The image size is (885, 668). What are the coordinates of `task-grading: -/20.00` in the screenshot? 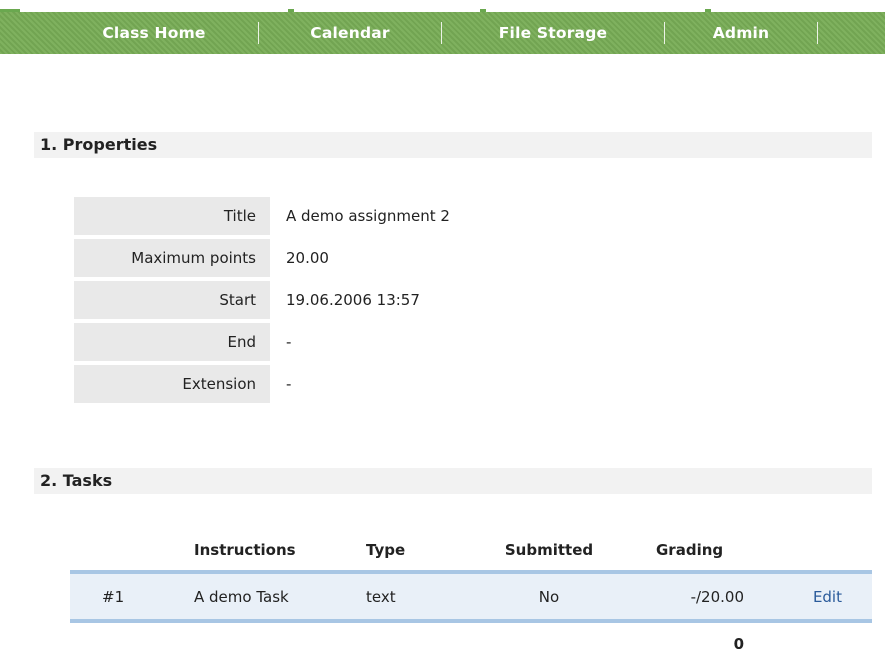 It's located at (717, 596).